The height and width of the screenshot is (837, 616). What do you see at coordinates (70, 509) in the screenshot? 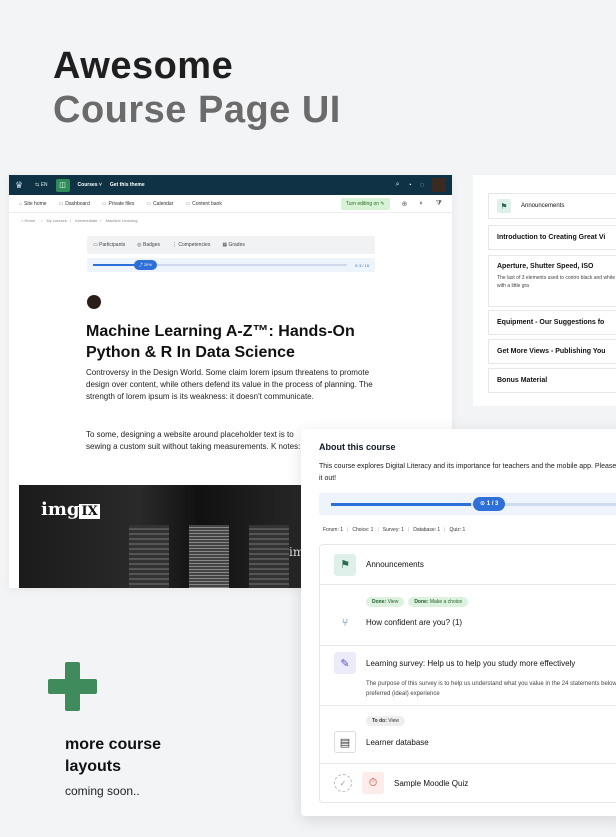
I see `imgix-logo: img IX` at bounding box center [70, 509].